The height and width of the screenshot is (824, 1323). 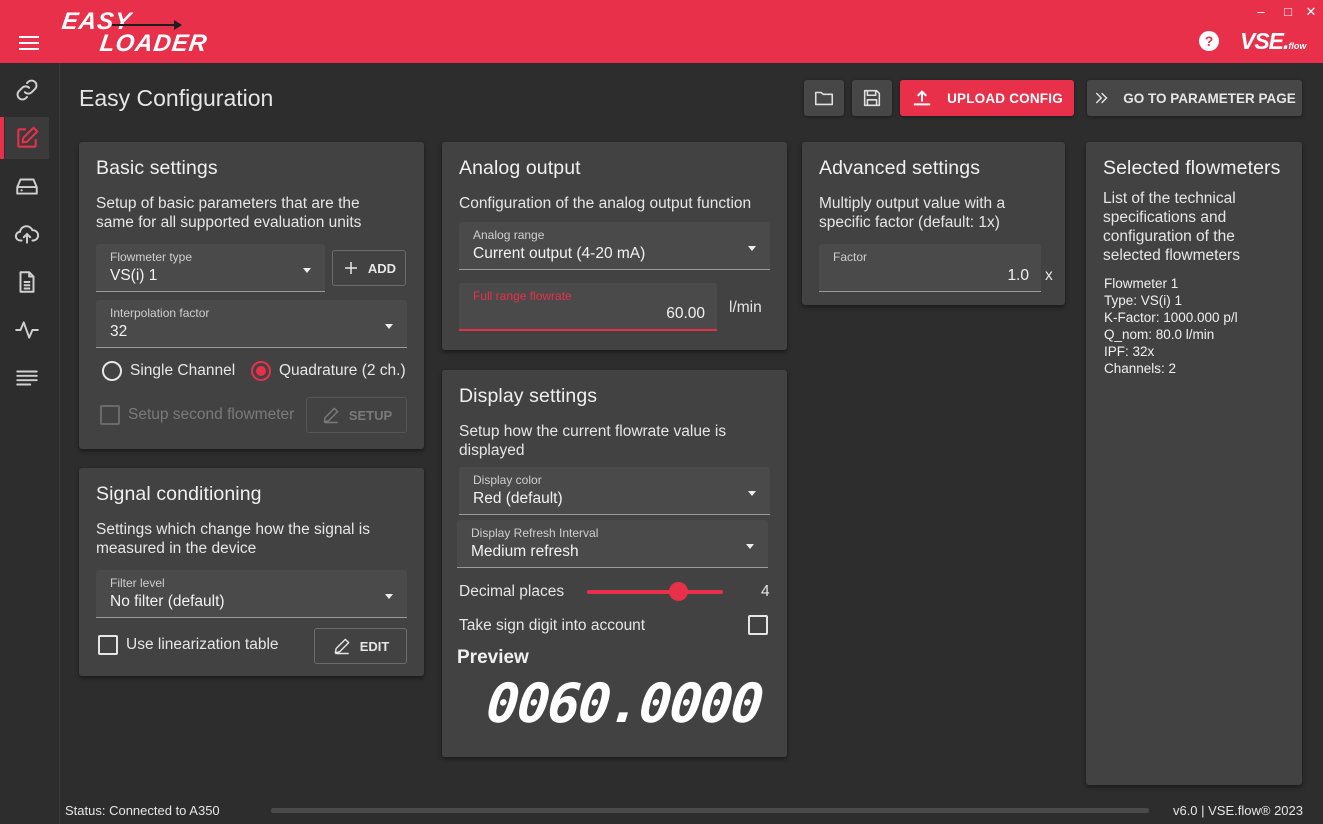 I want to click on help-icon: ?, so click(x=1209, y=41).